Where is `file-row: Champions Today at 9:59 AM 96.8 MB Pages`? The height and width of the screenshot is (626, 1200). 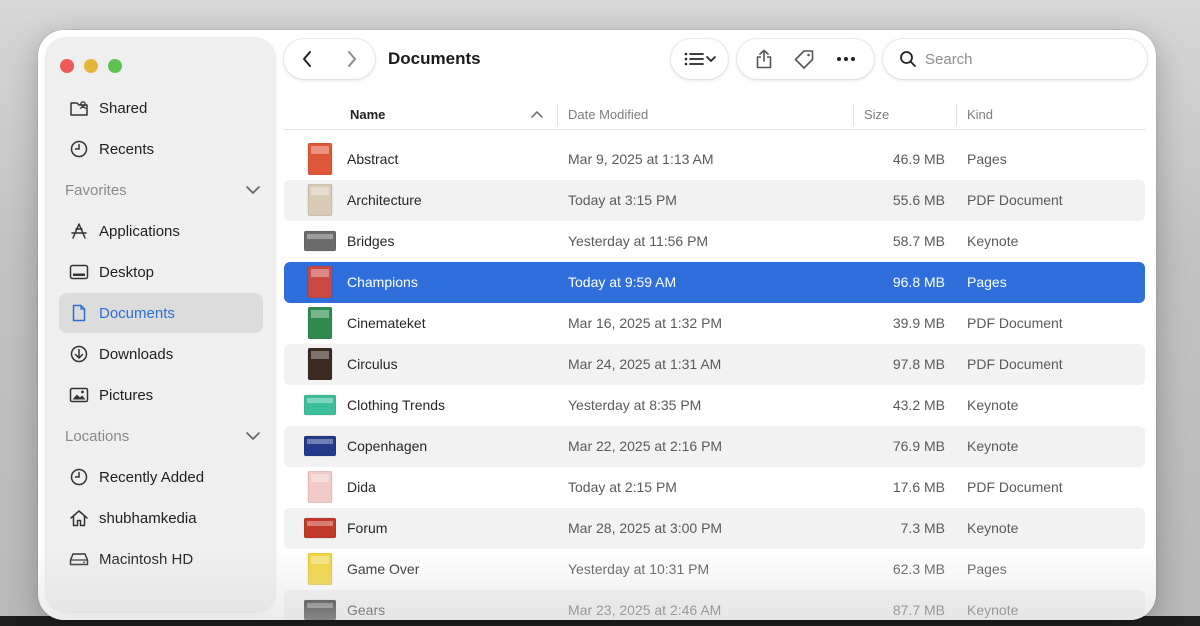
file-row: Champions Today at 9:59 AM 96.8 MB Pages is located at coordinates (714, 282).